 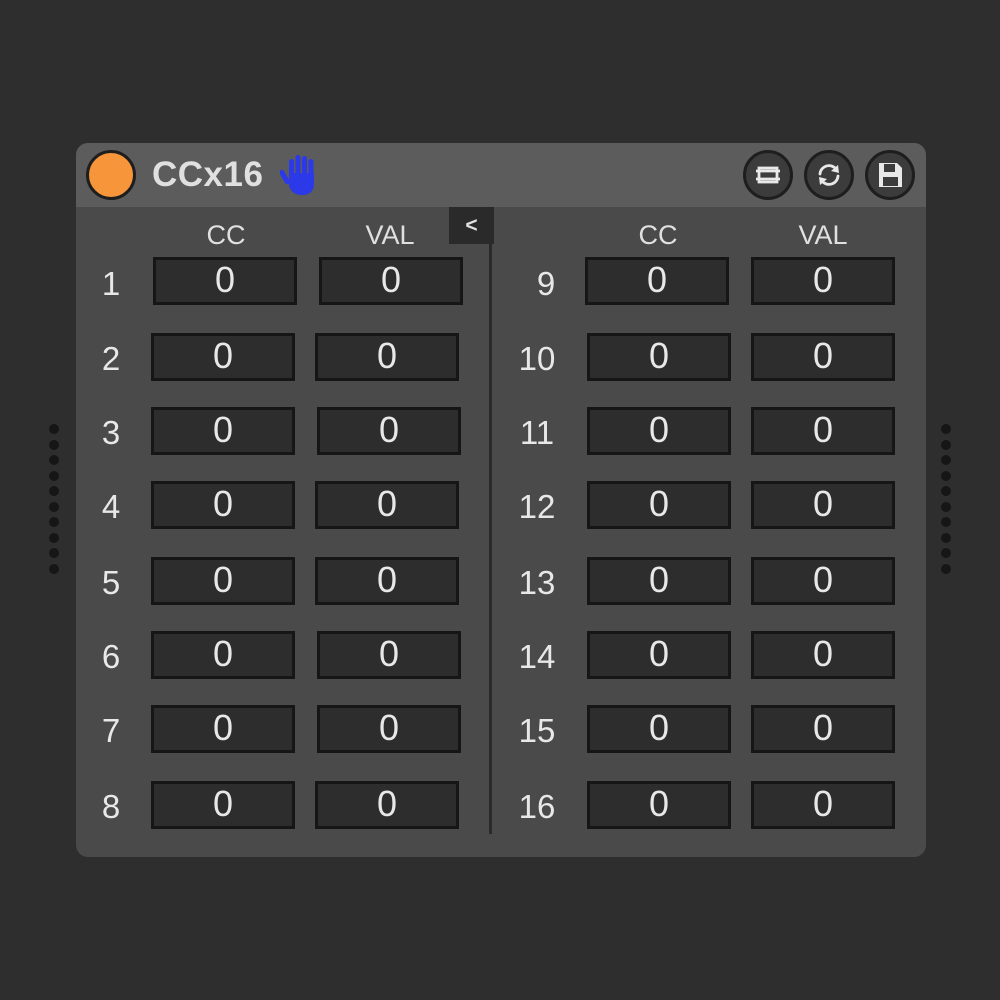 What do you see at coordinates (537, 656) in the screenshot?
I see `row-number: 14` at bounding box center [537, 656].